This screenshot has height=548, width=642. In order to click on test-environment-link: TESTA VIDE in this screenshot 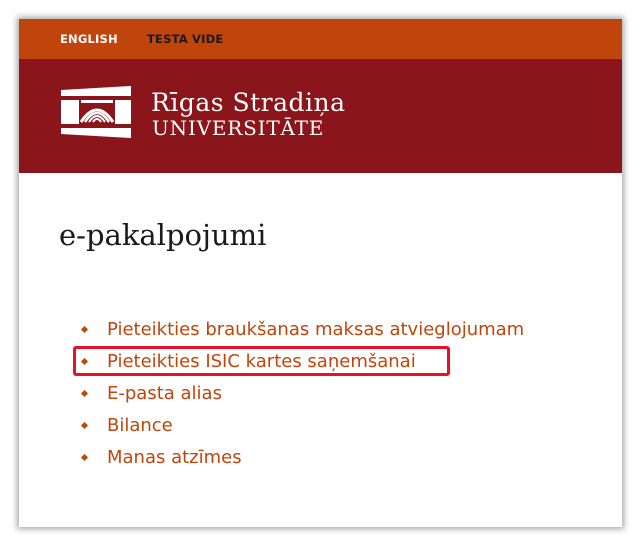, I will do `click(185, 39)`.